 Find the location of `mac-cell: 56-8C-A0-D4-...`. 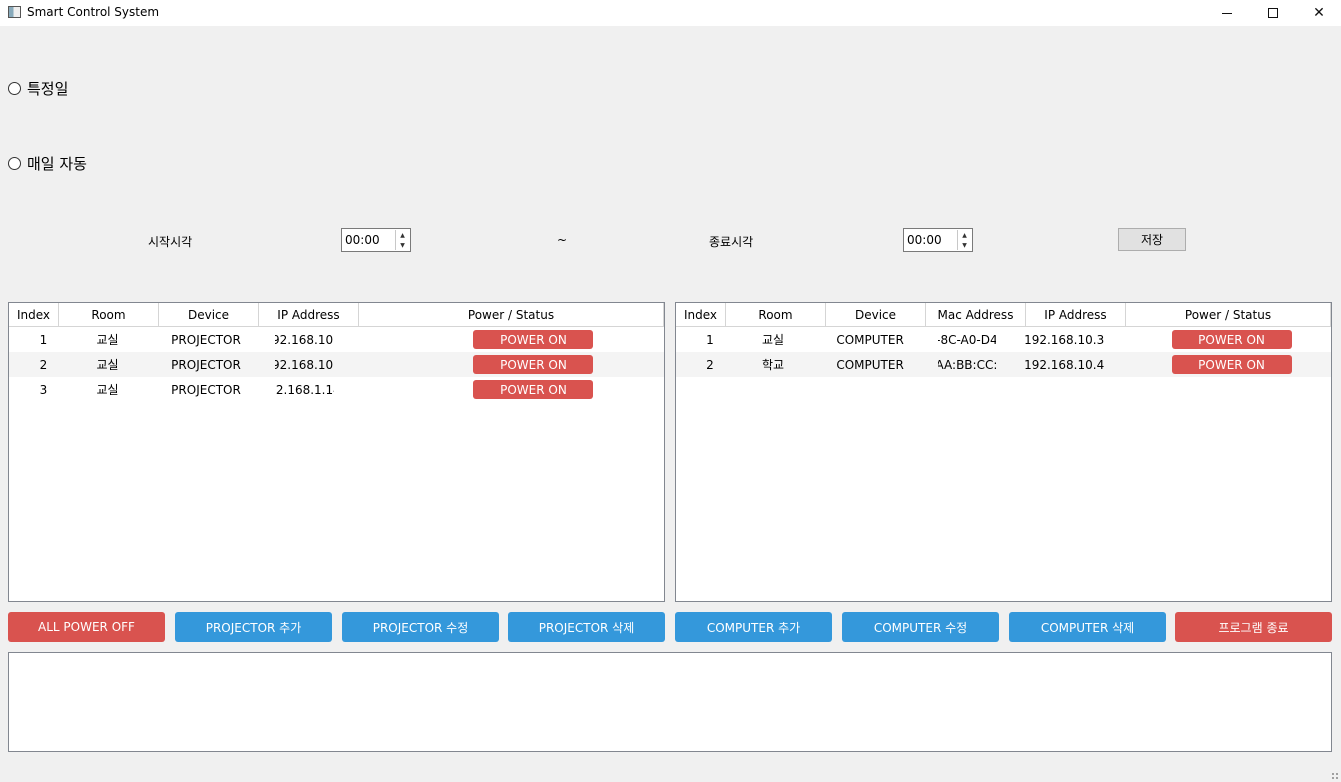

mac-cell: 56-8C-A0-D4-... is located at coordinates (967, 339).